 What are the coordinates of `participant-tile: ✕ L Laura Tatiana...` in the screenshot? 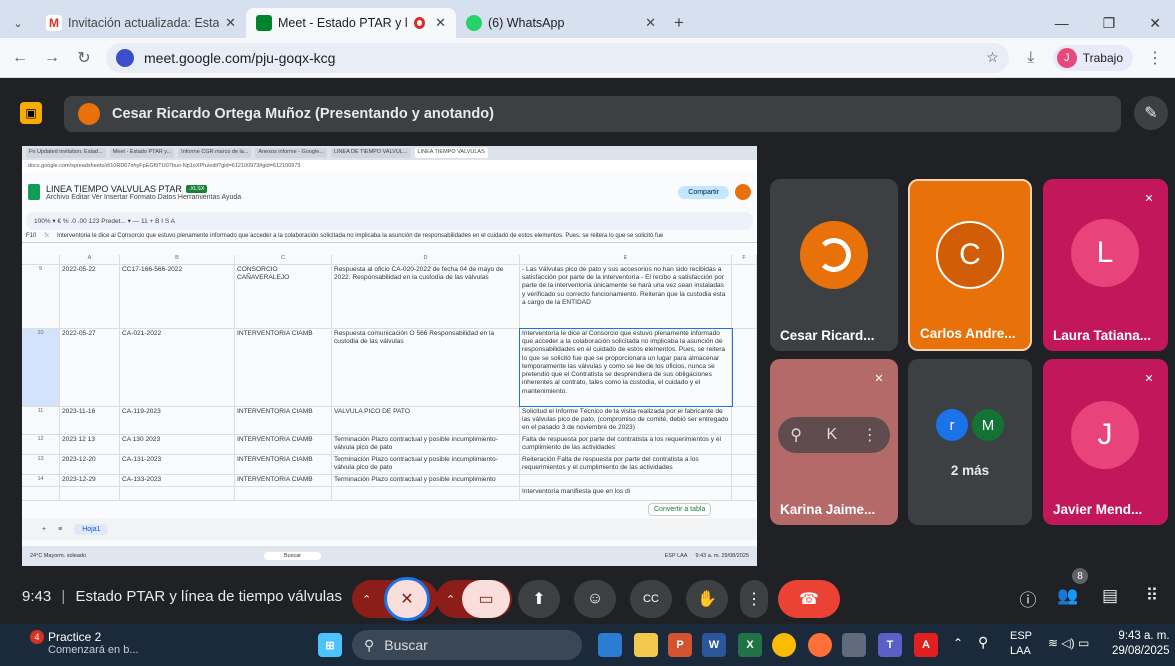 It's located at (1105, 265).